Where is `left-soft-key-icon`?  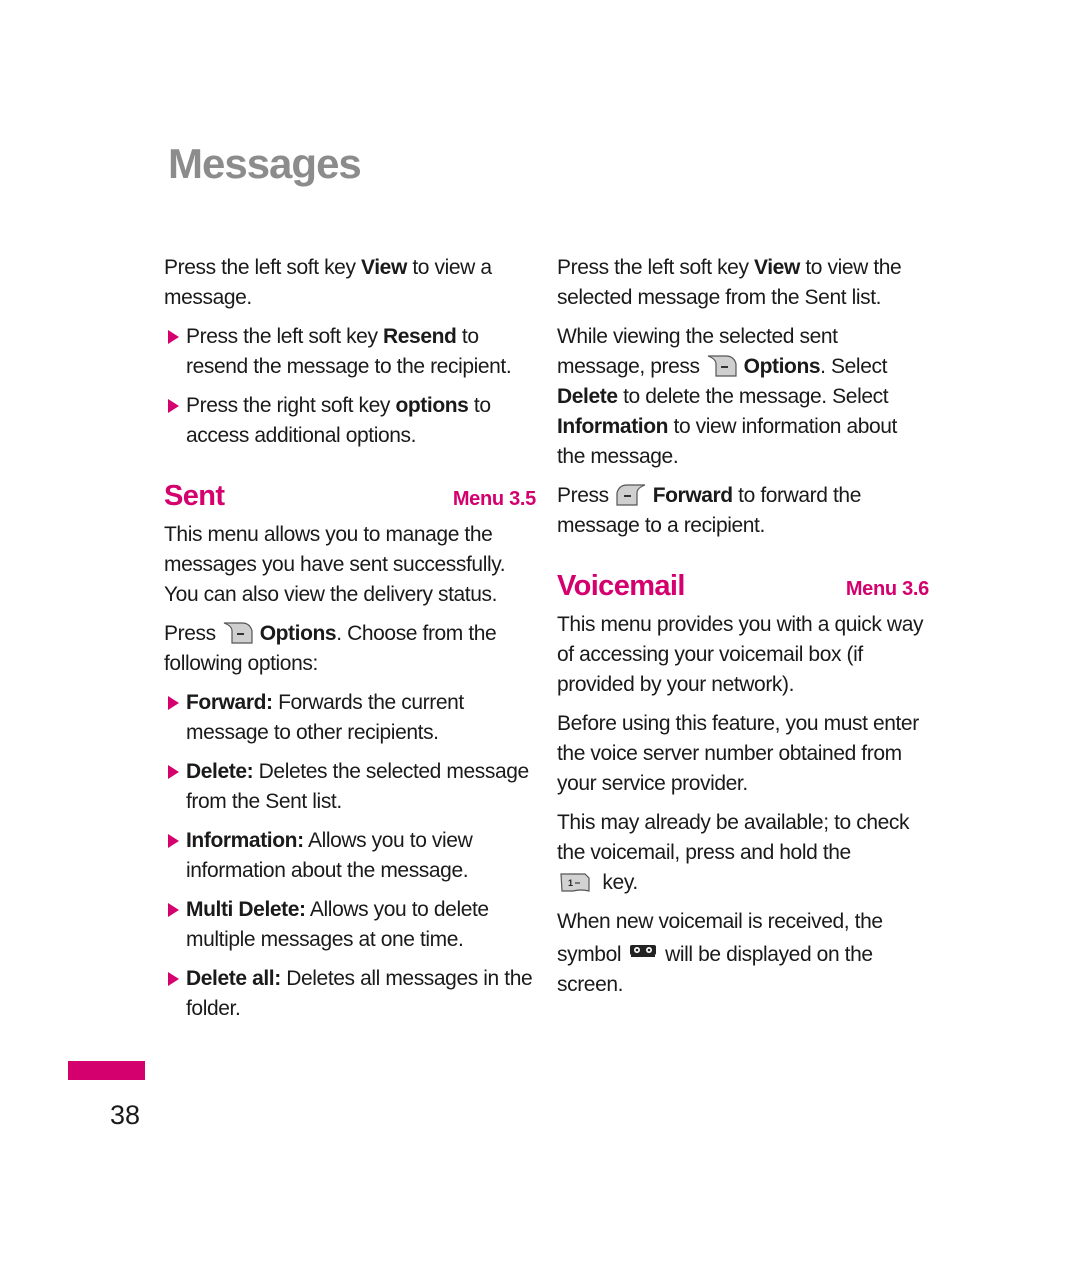
left-soft-key-icon is located at coordinates (631, 495).